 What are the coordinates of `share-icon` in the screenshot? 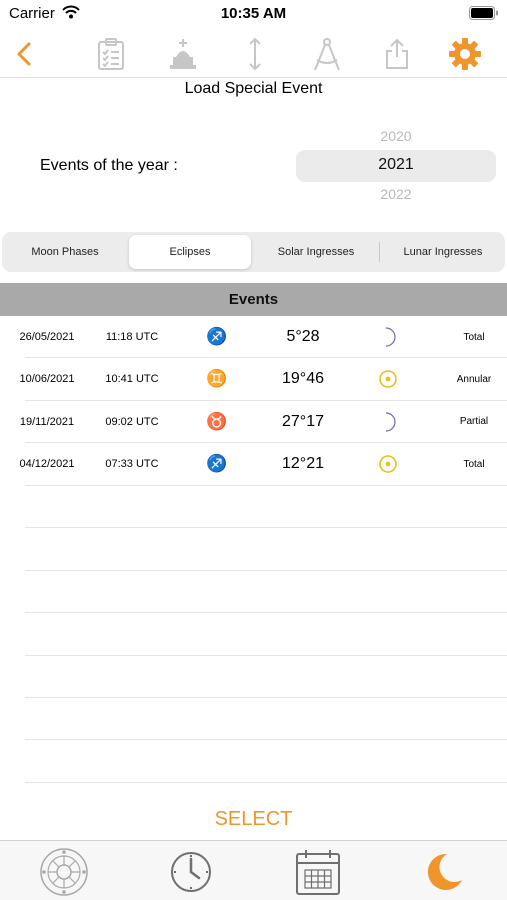 It's located at (397, 54).